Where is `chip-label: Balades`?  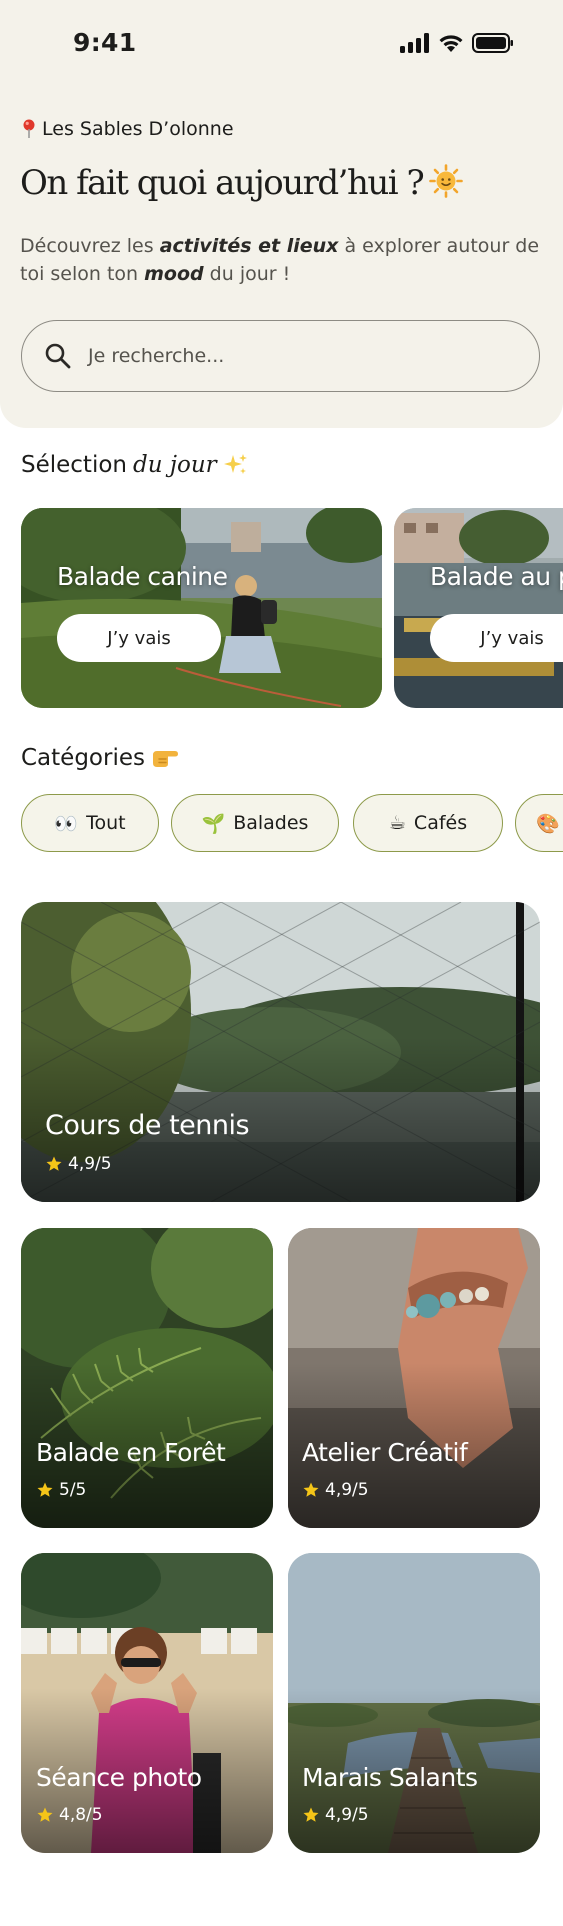 chip-label: Balades is located at coordinates (271, 823).